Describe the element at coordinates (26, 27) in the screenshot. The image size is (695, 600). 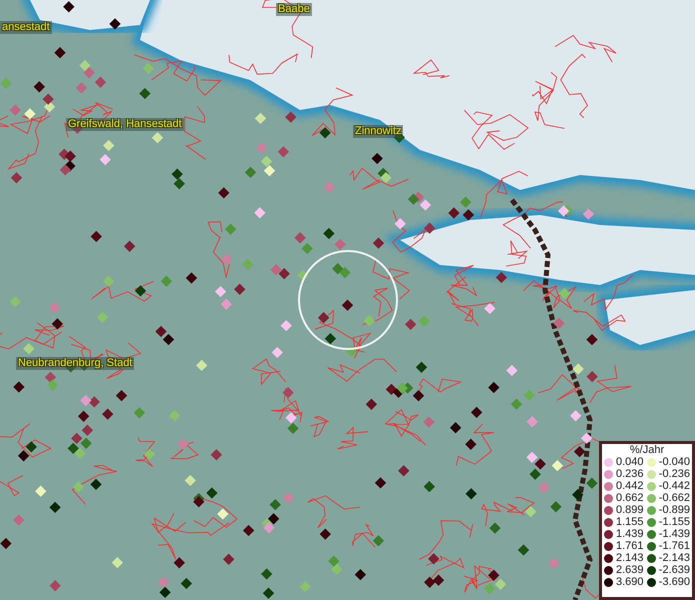
I see `place-label: ansestadt` at that location.